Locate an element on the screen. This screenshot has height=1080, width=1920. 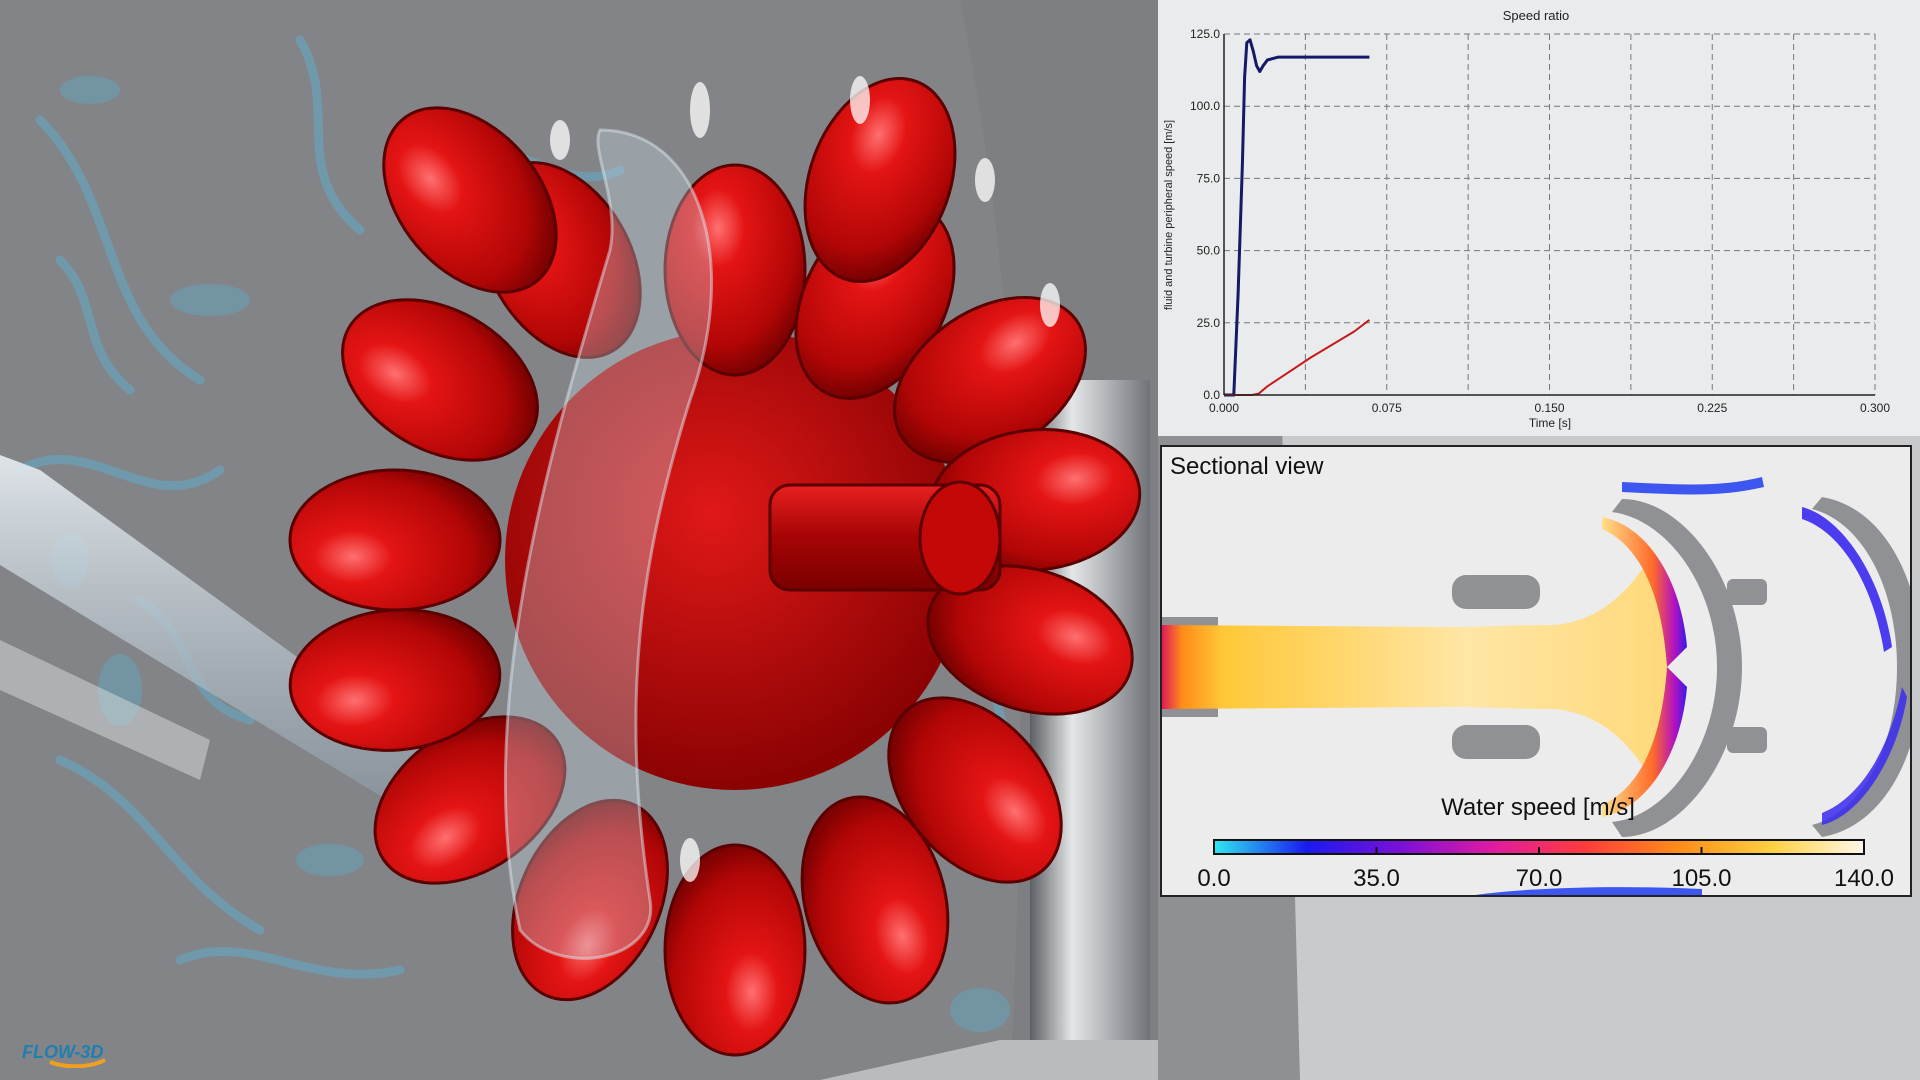
y-tick-label: 100.0 is located at coordinates (1205, 106).